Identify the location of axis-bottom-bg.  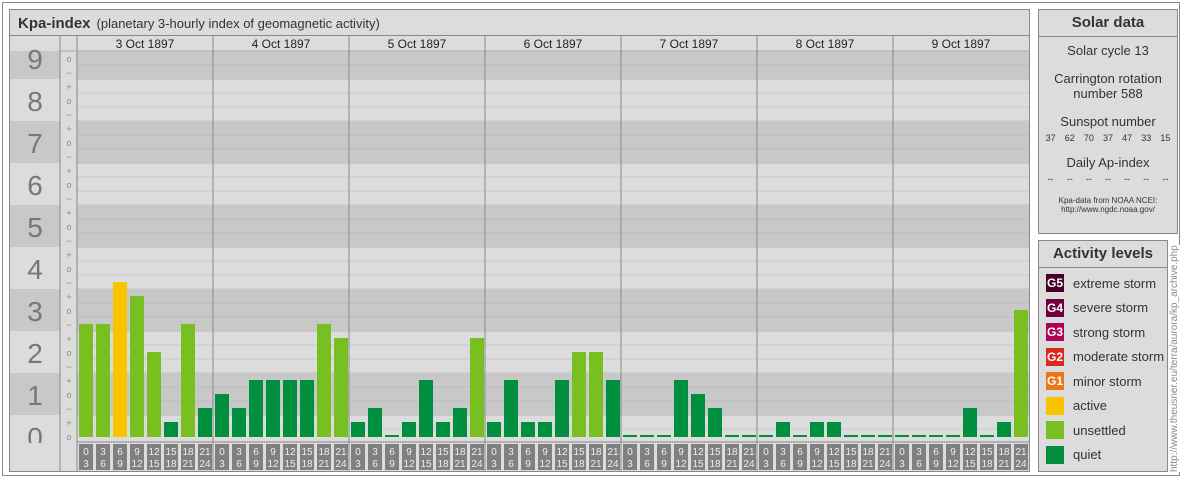
(35, 457).